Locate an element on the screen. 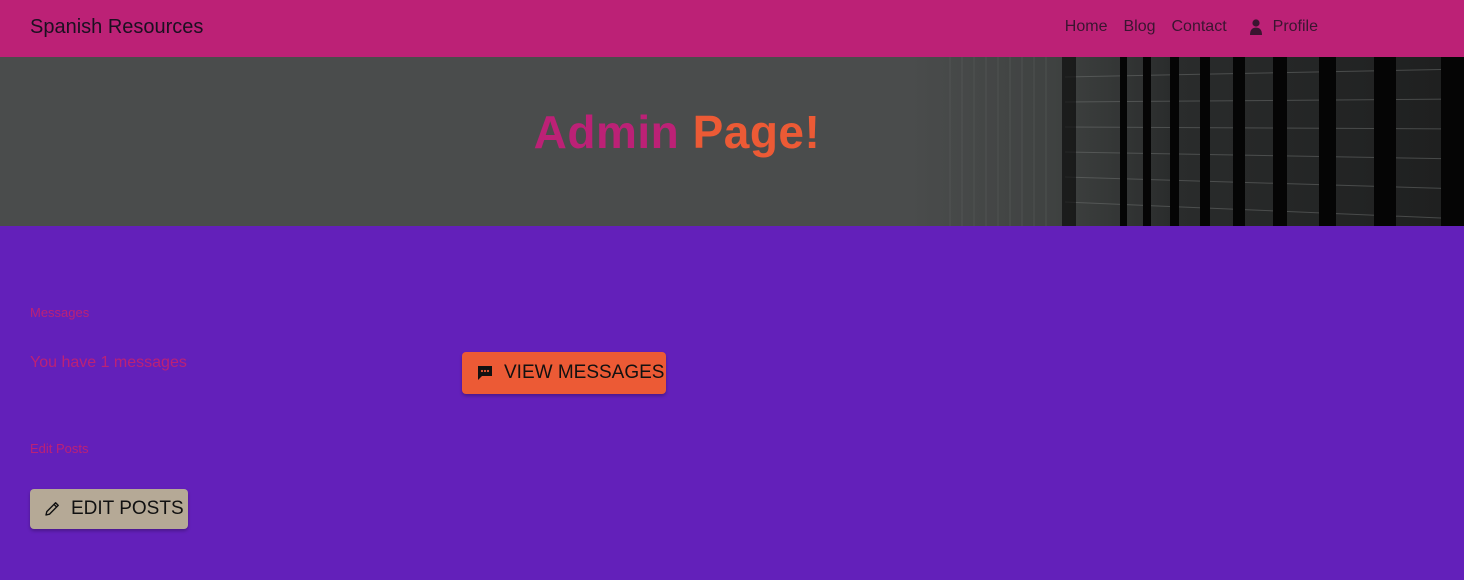 Image resolution: width=1464 pixels, height=580 pixels. page-title-word-admin: Admin is located at coordinates (606, 132).